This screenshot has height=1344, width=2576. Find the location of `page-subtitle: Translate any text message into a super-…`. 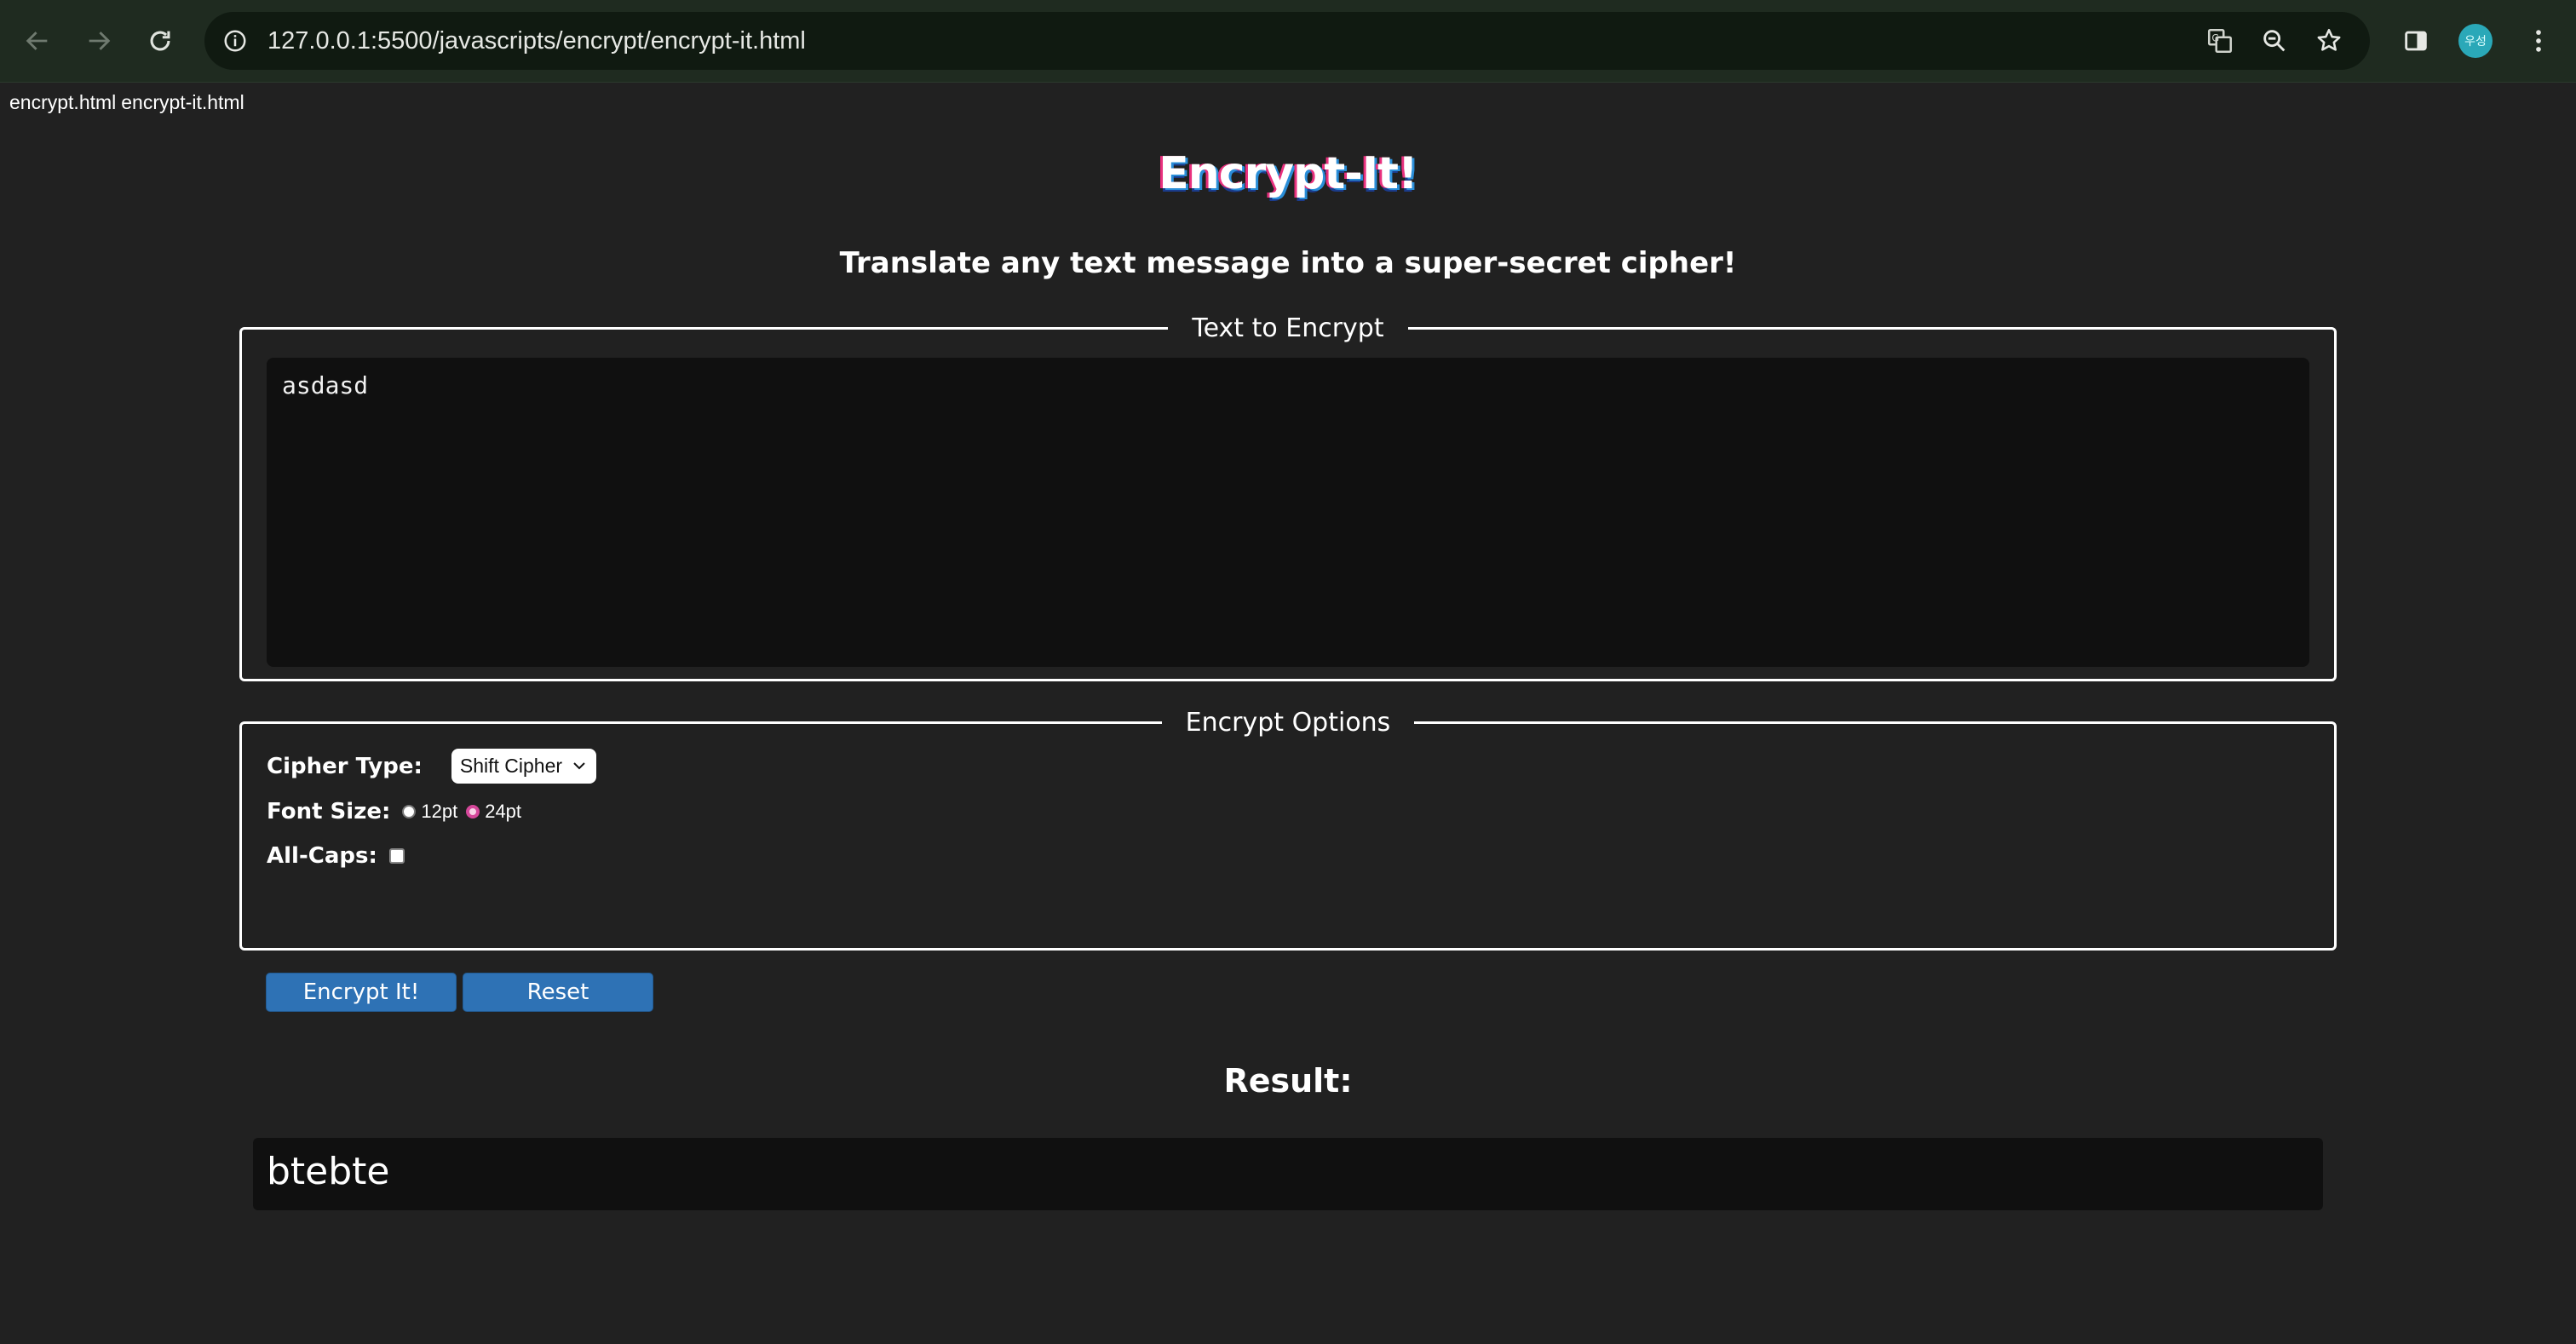

page-subtitle: Translate any text message into a super-… is located at coordinates (1288, 263).